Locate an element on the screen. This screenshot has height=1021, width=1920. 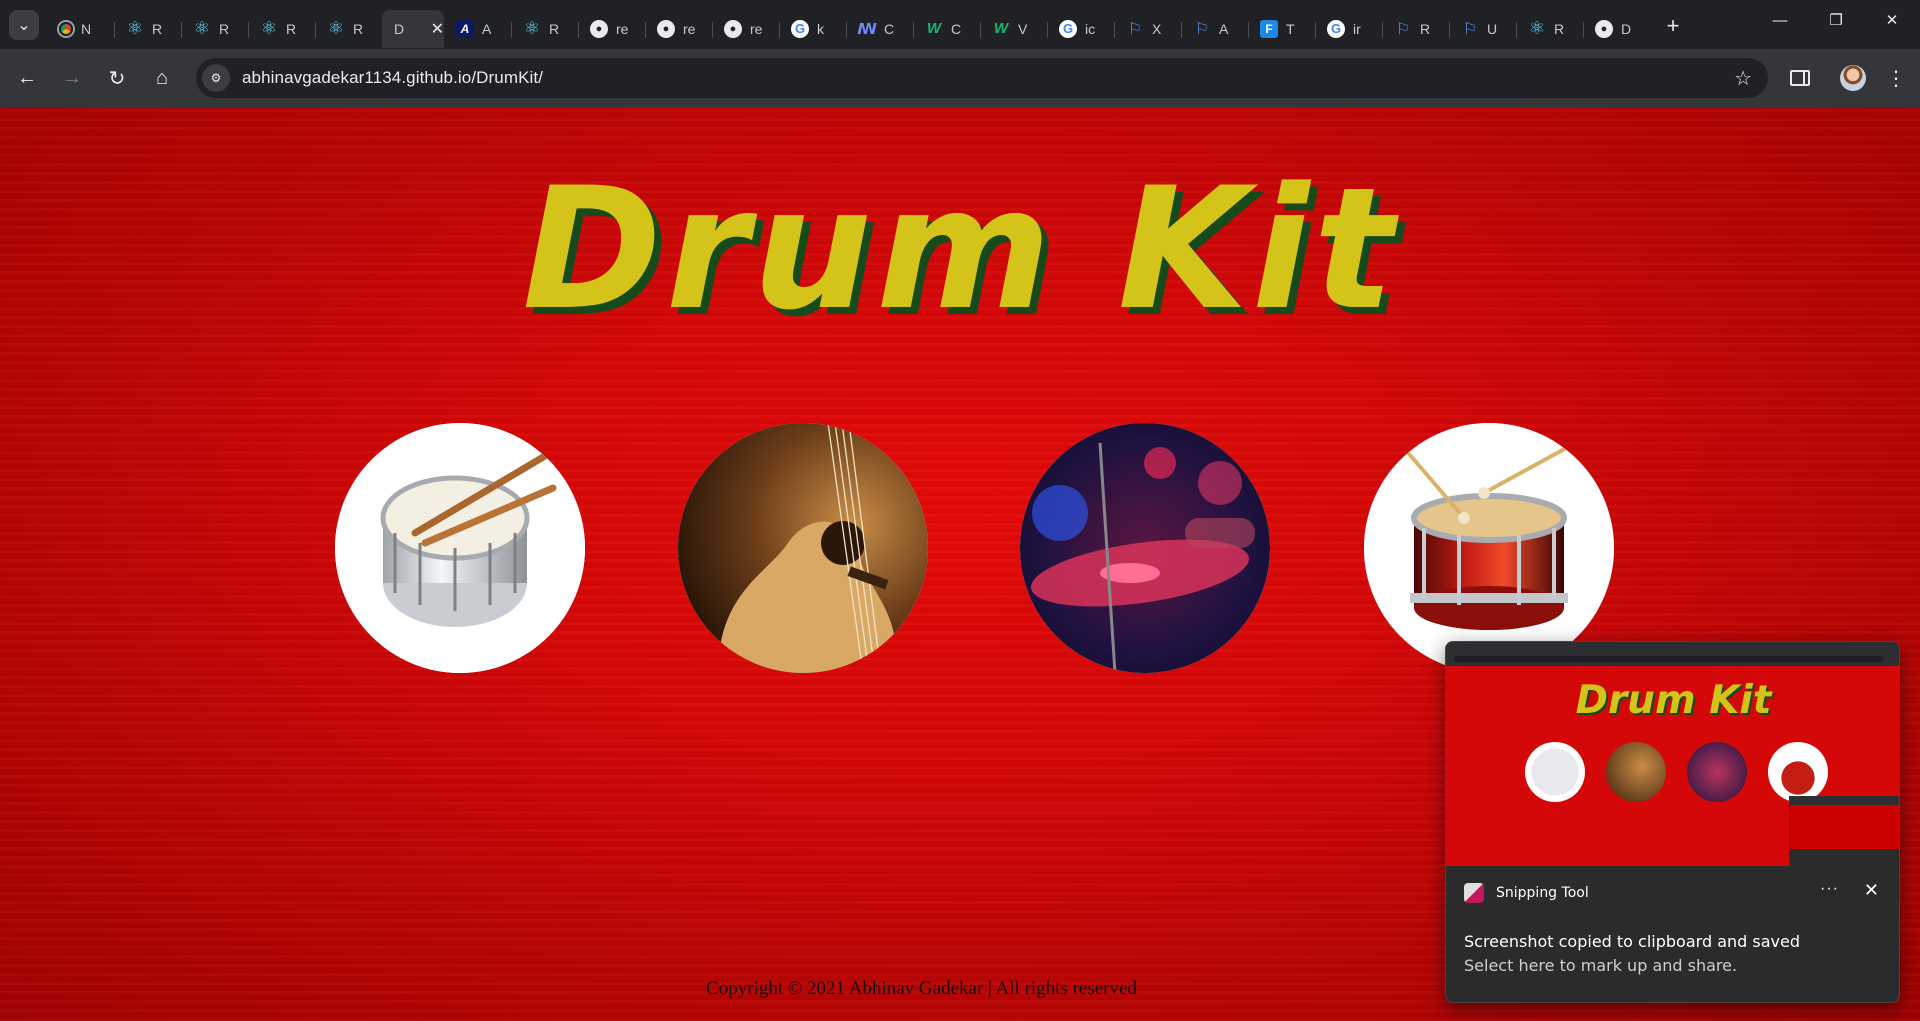
snare-drum-button is located at coordinates (460, 548).